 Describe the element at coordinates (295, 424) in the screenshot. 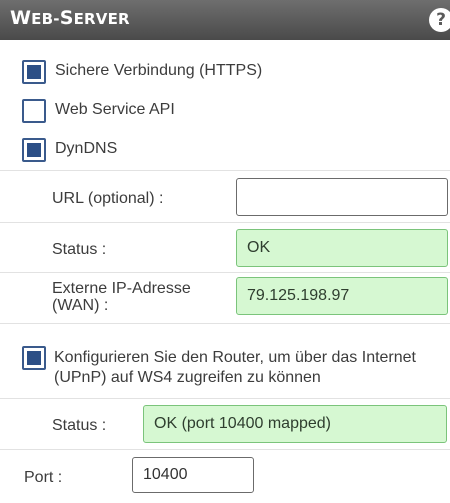

I see `upnp-status-value: OK (port 10400 mapped)` at that location.